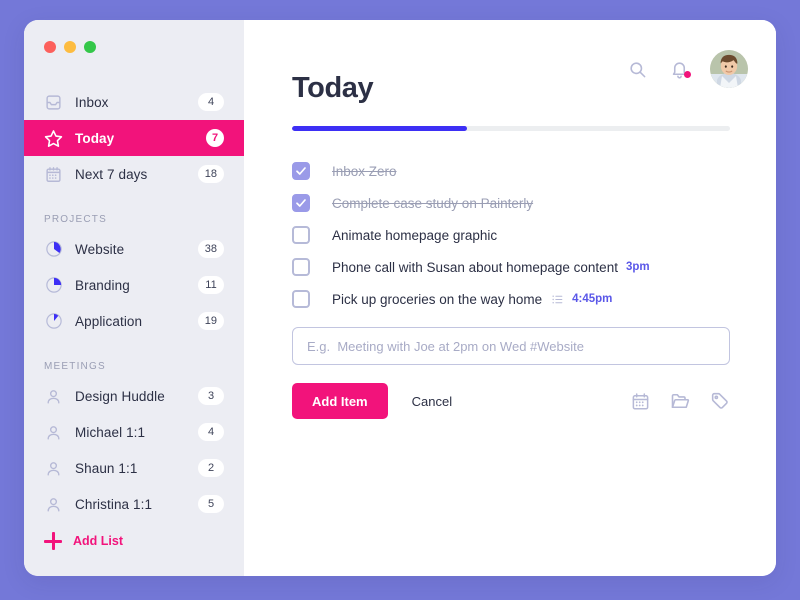 Image resolution: width=800 pixels, height=600 pixels. Describe the element at coordinates (134, 102) in the screenshot. I see `sidebar-item-inbox: Inbox 4` at that location.